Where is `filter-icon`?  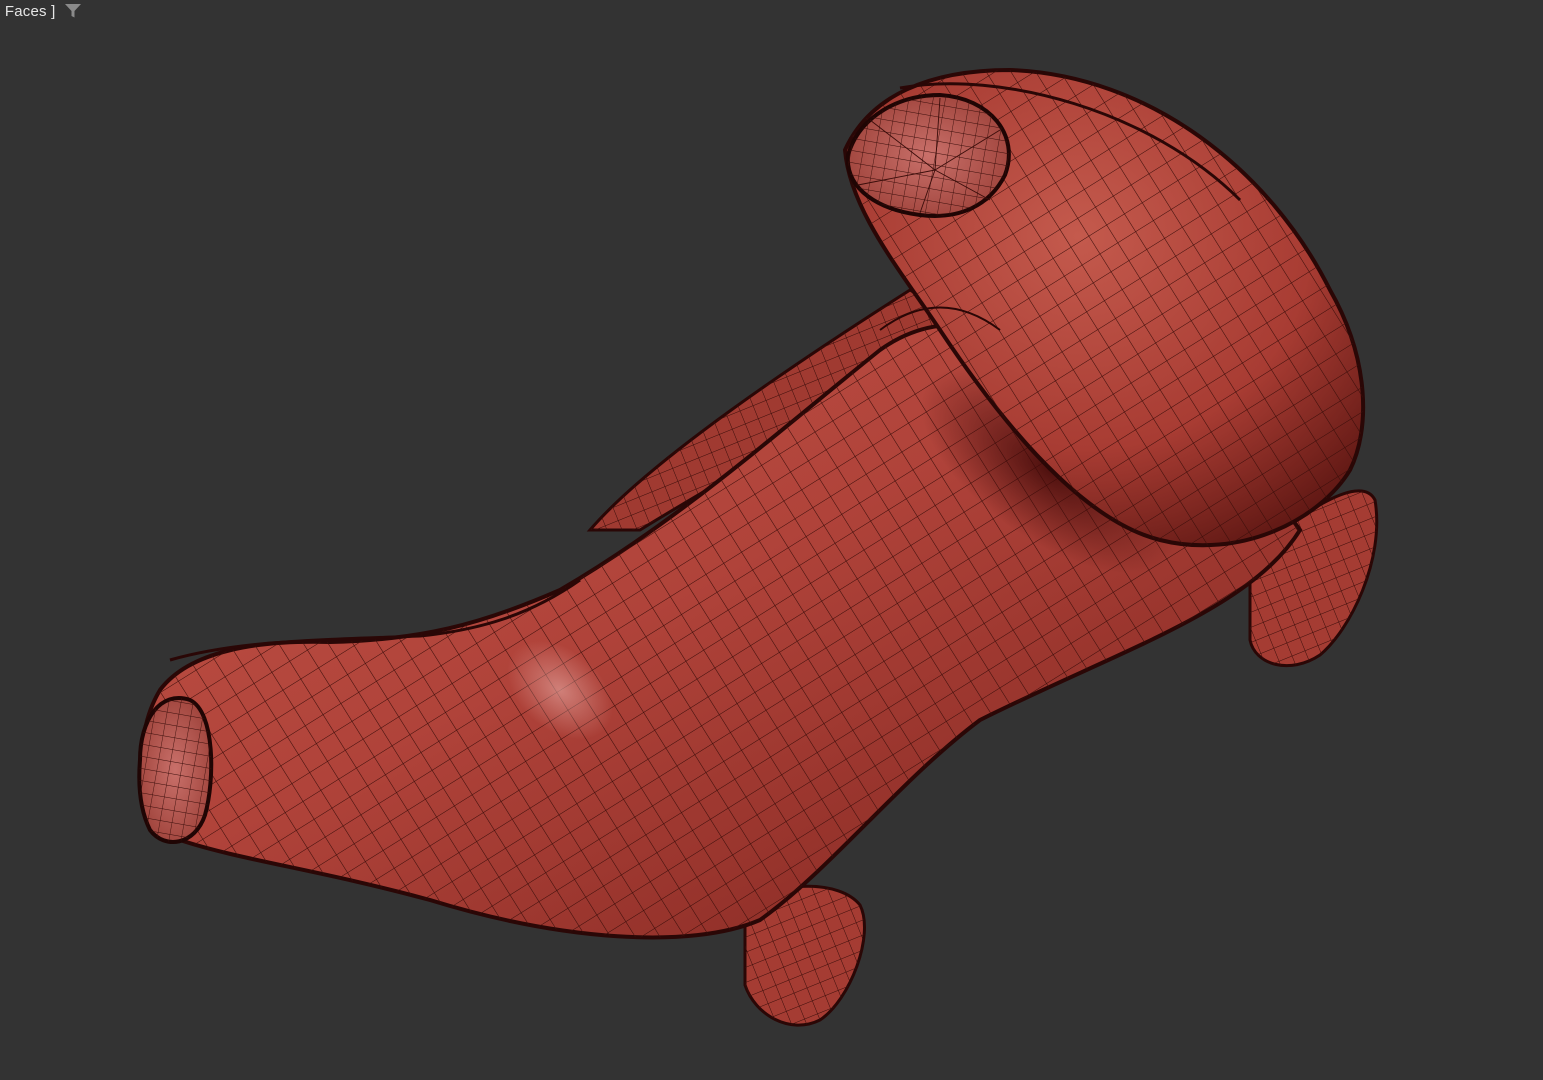
filter-icon is located at coordinates (73, 11).